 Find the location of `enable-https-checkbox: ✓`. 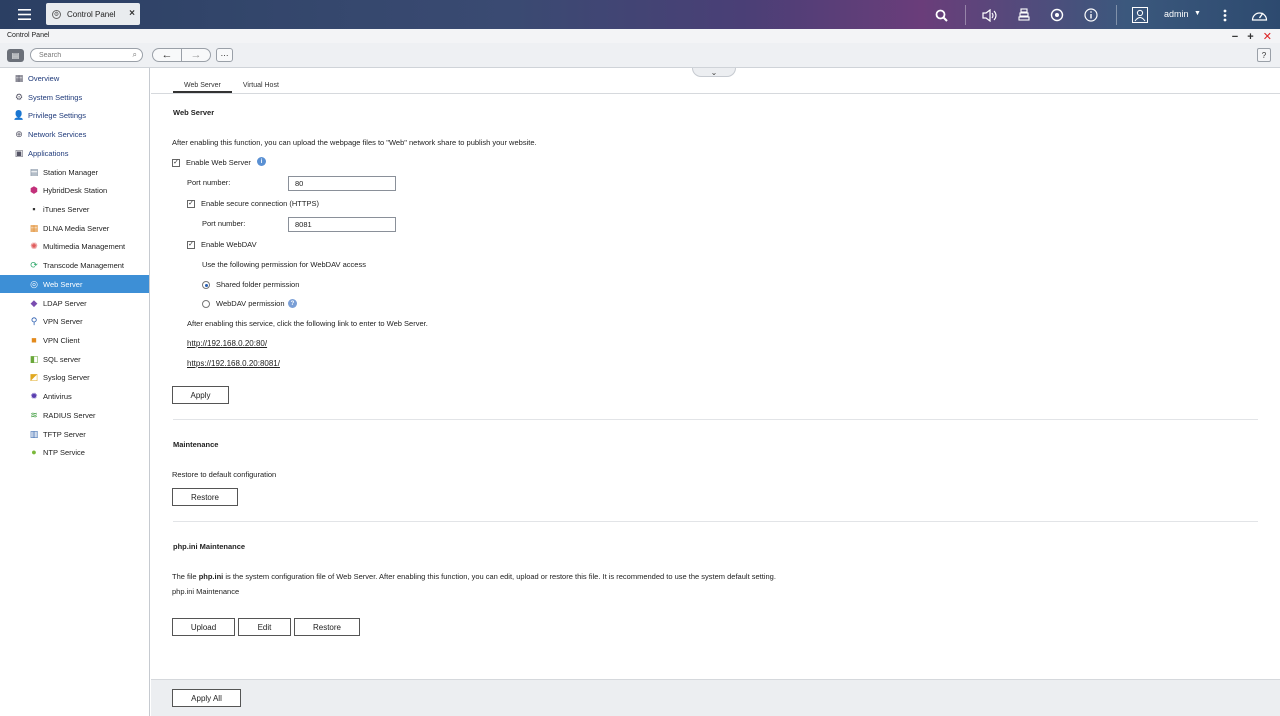

enable-https-checkbox: ✓ is located at coordinates (191, 204).